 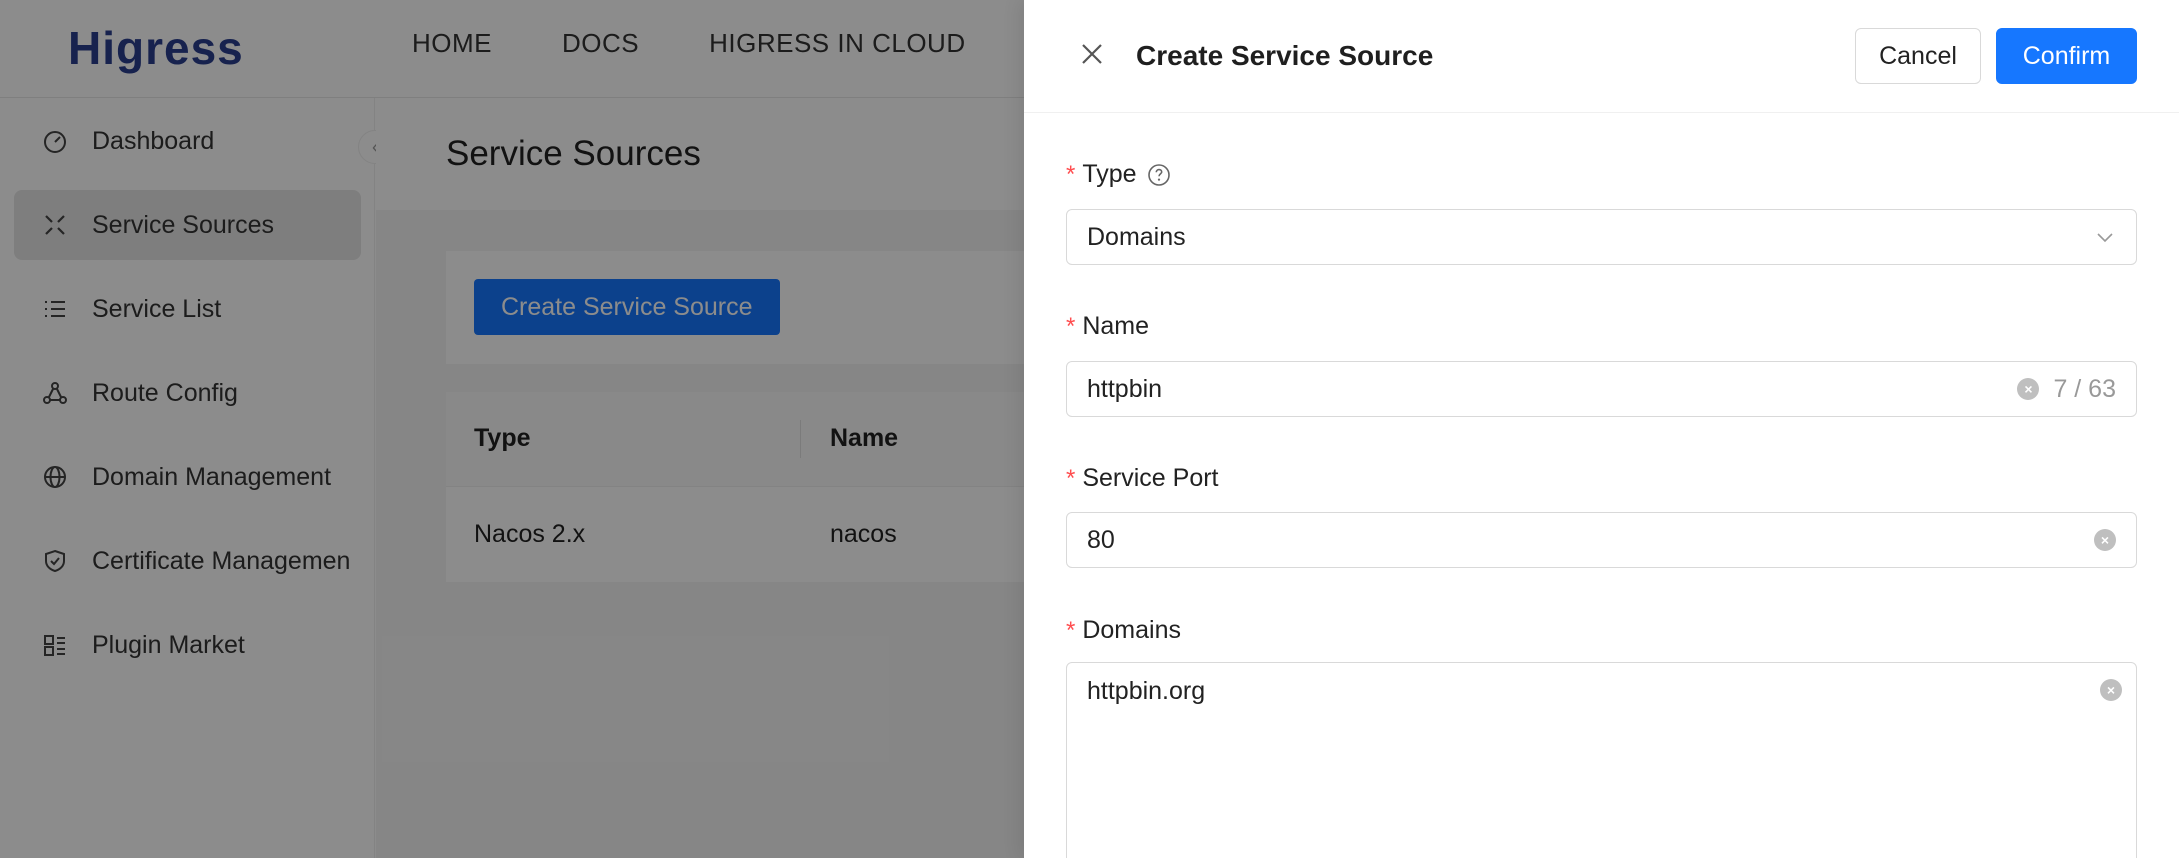 I want to click on question-circle-icon, so click(x=1159, y=175).